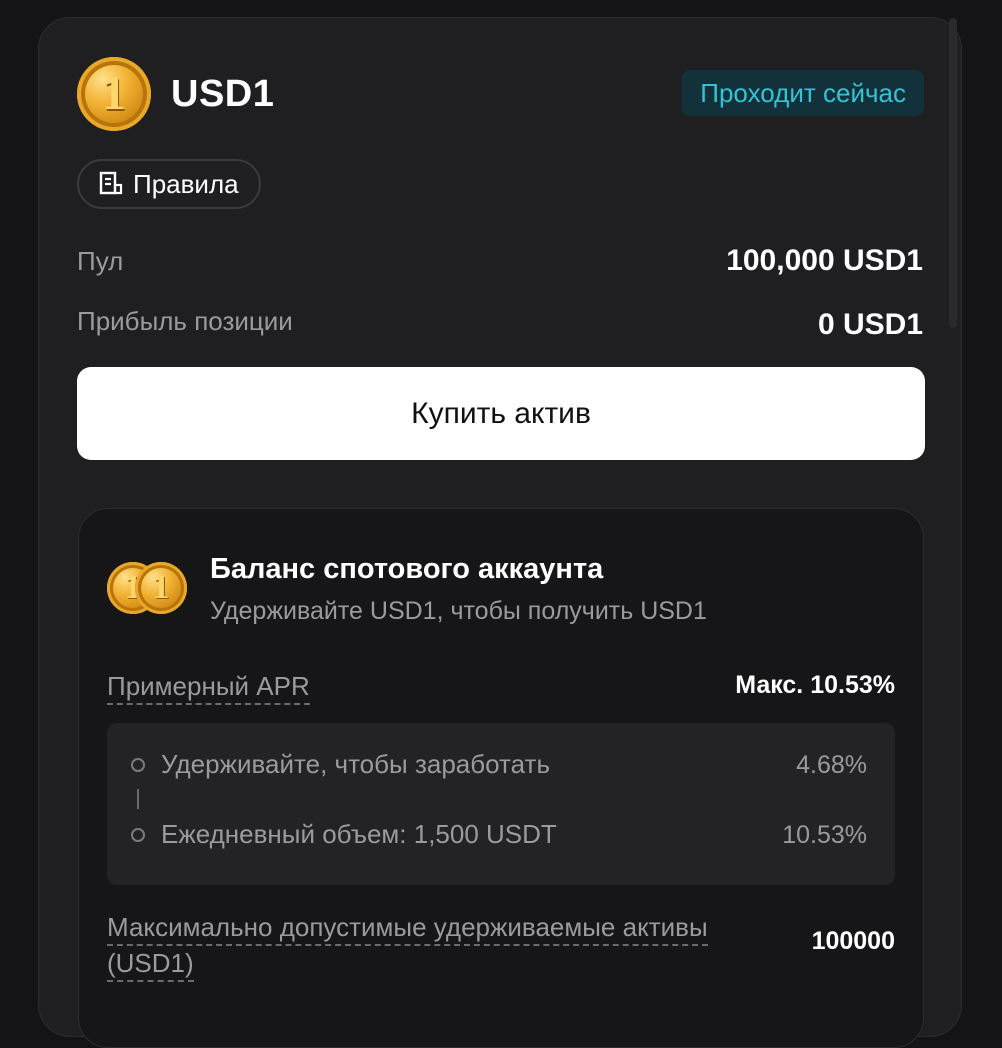  What do you see at coordinates (831, 765) in the screenshot?
I see `tier-value: 4.68%` at bounding box center [831, 765].